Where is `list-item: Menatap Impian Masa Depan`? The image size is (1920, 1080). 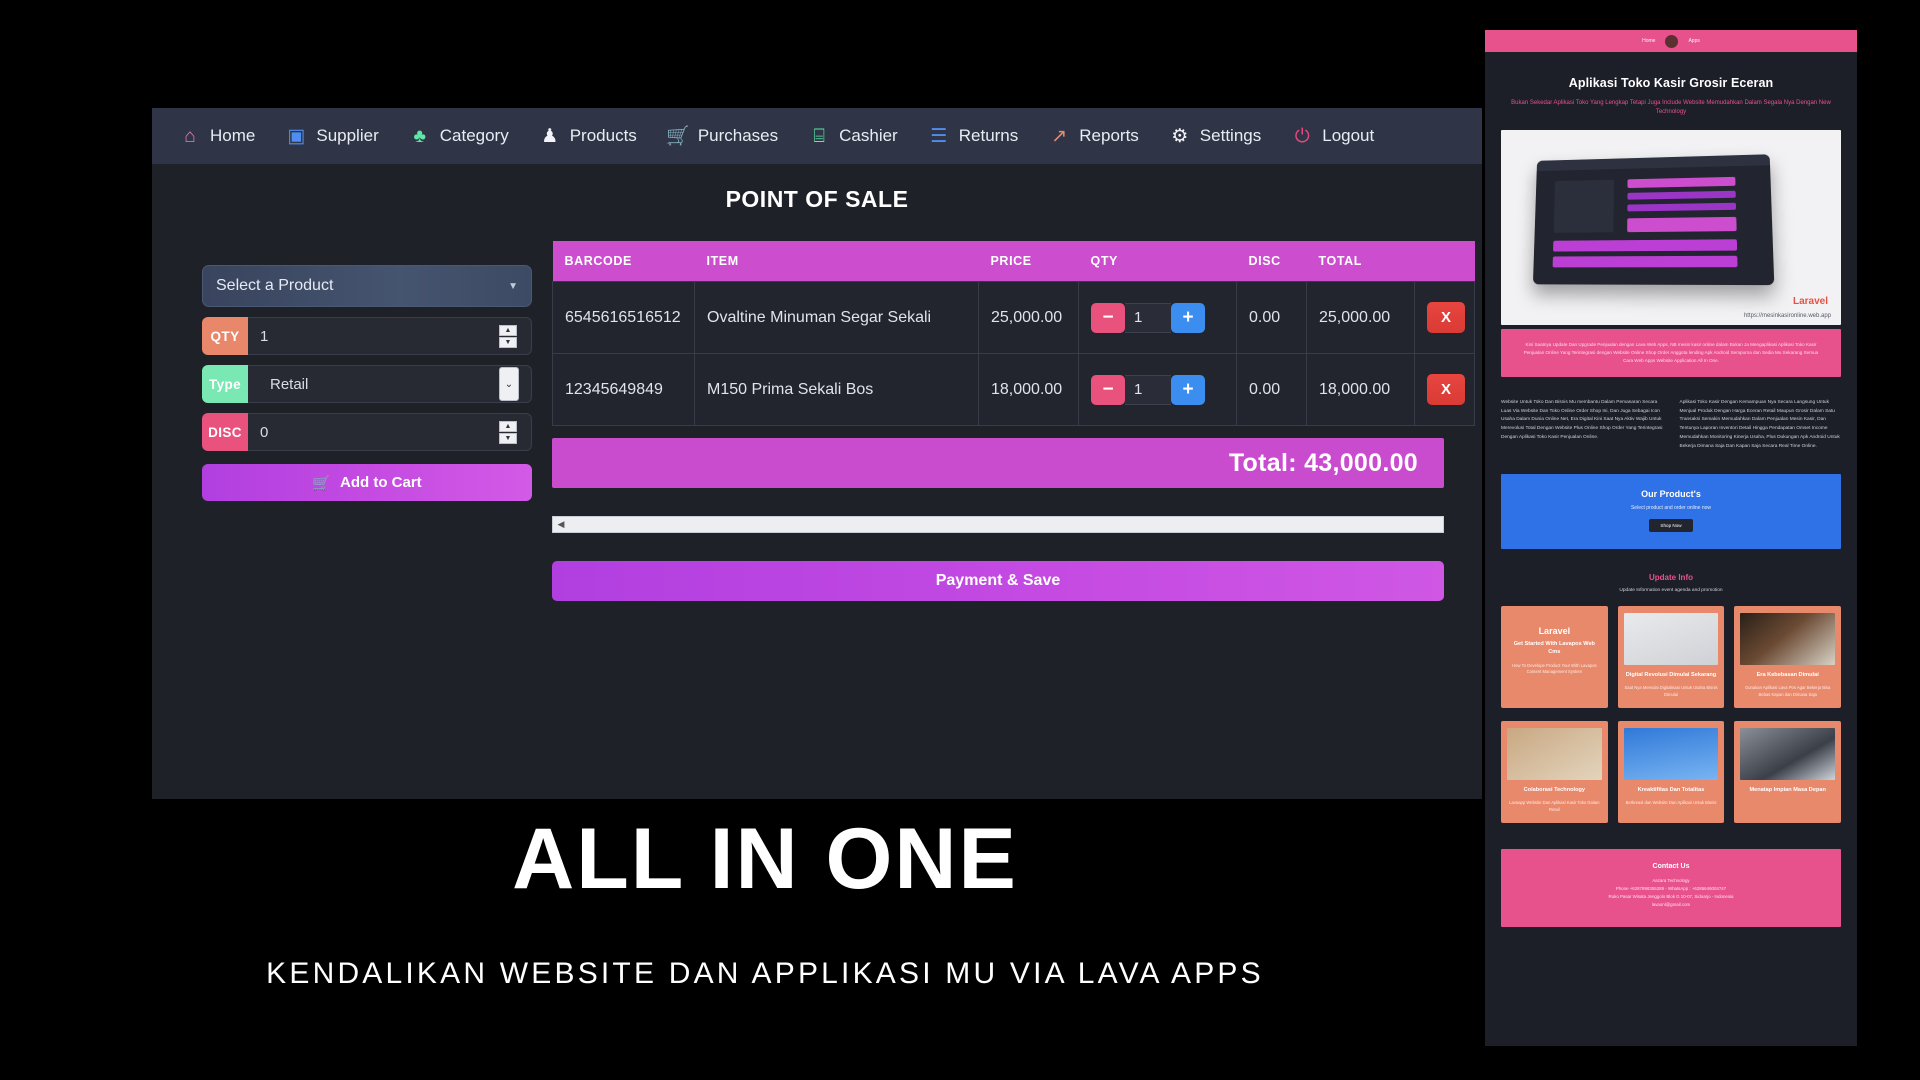 list-item: Menatap Impian Masa Depan is located at coordinates (1788, 771).